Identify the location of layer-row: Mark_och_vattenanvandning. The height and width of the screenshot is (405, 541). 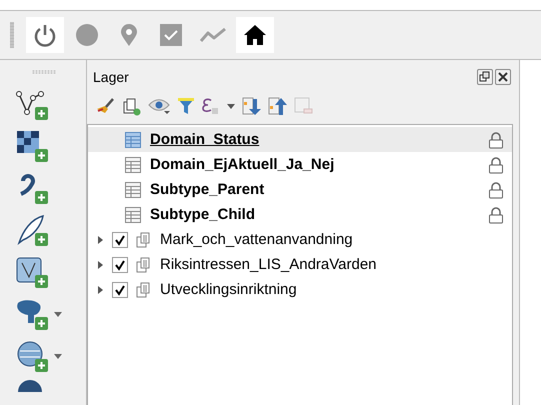
(300, 239).